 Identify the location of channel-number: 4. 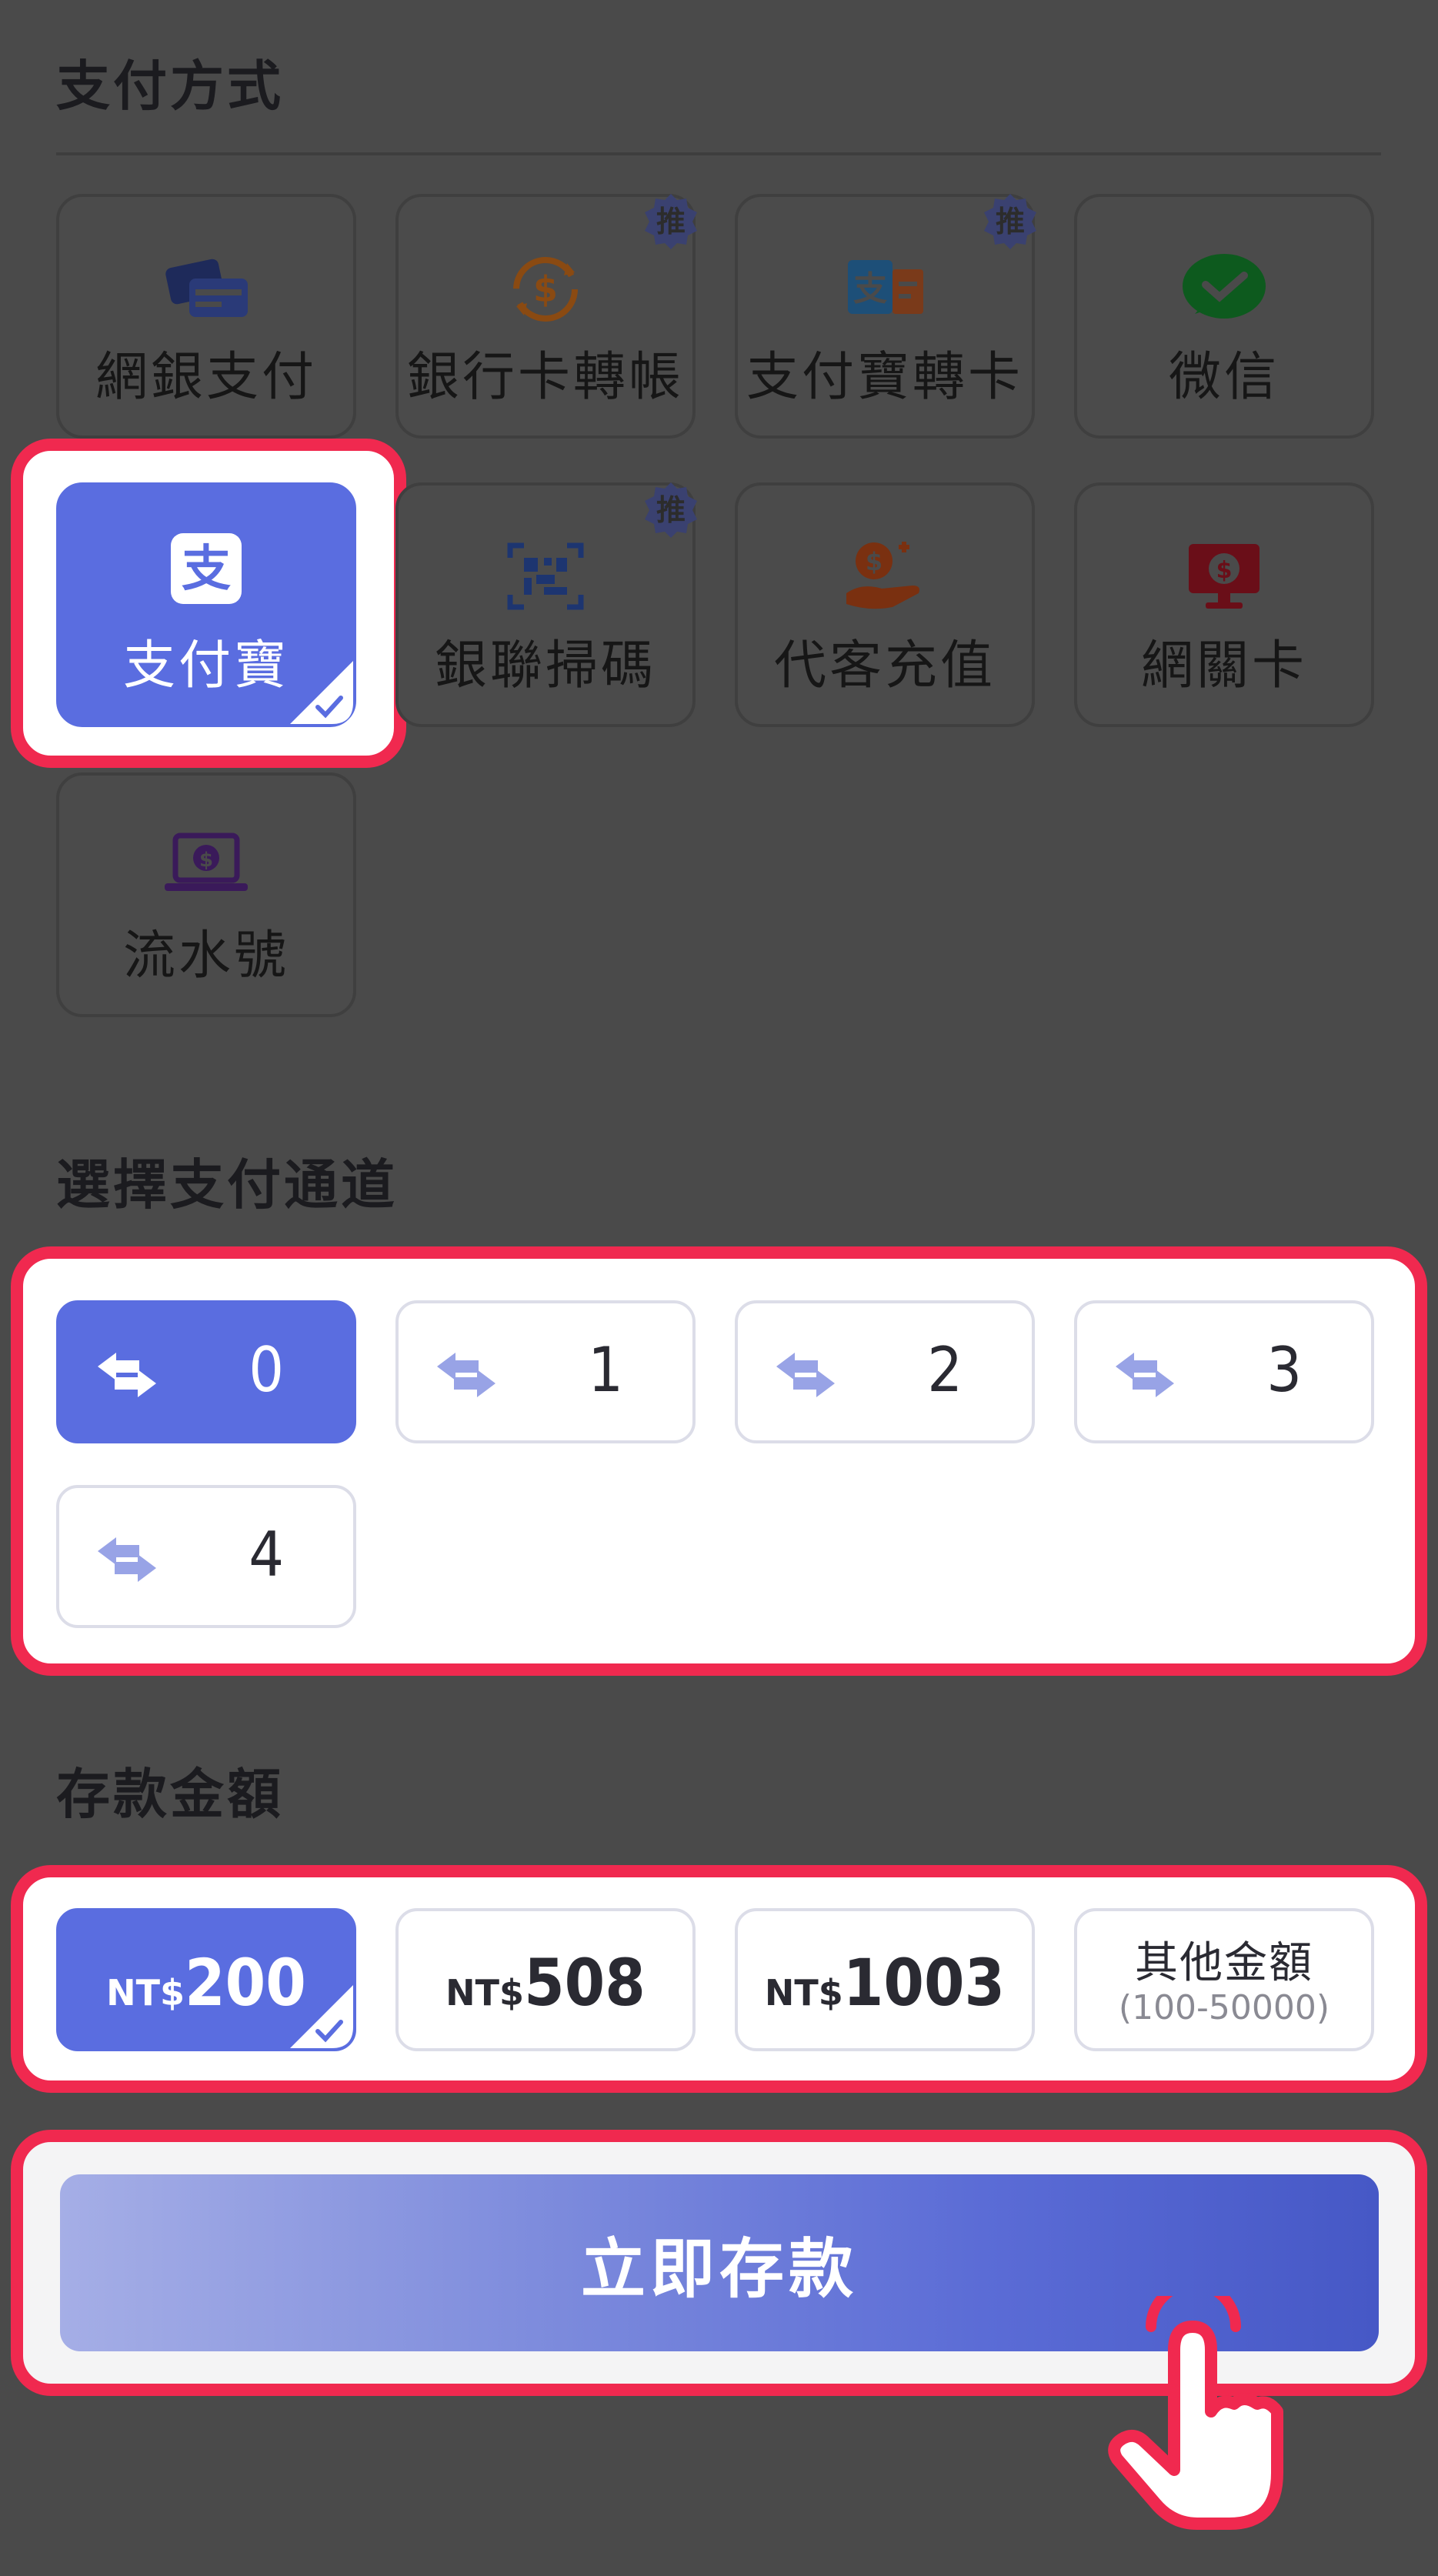
(266, 1555).